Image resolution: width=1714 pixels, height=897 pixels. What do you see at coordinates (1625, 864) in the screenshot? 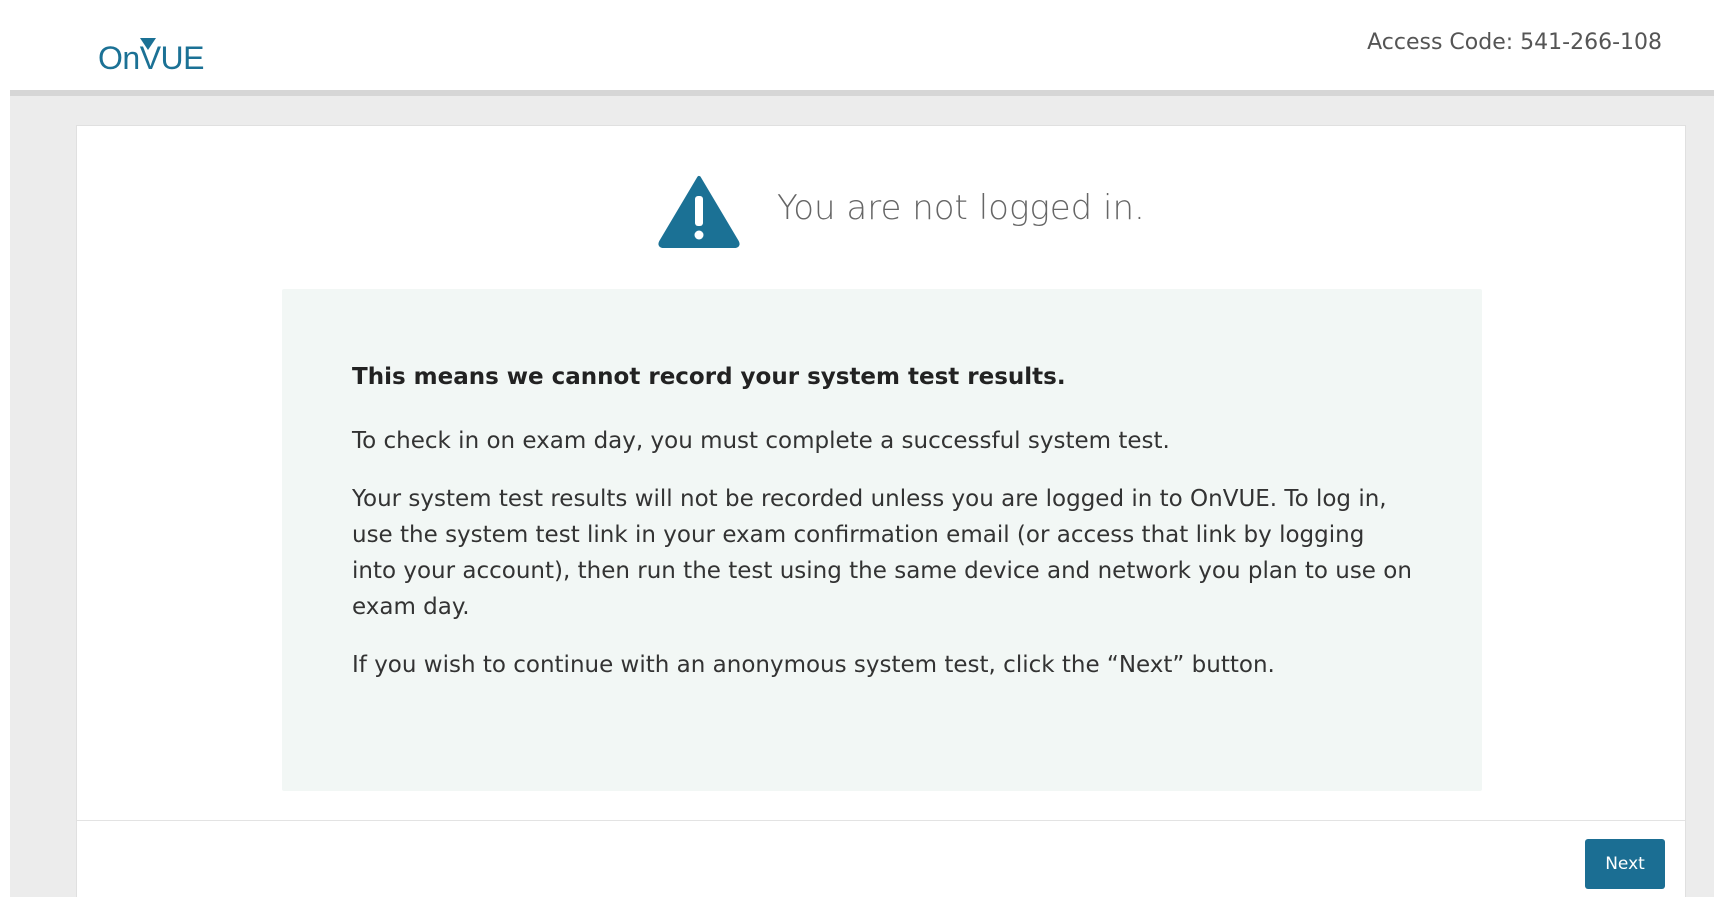
I see `next-button: Next` at bounding box center [1625, 864].